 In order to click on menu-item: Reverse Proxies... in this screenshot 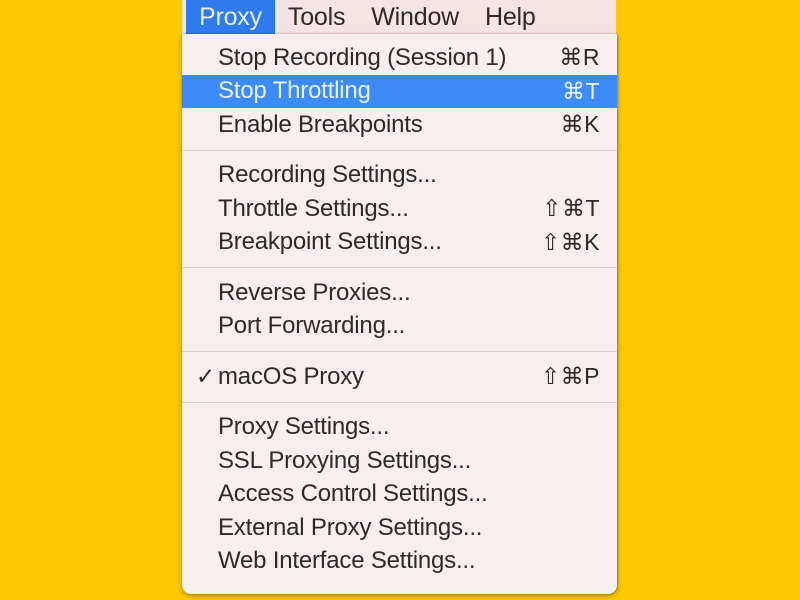, I will do `click(399, 293)`.